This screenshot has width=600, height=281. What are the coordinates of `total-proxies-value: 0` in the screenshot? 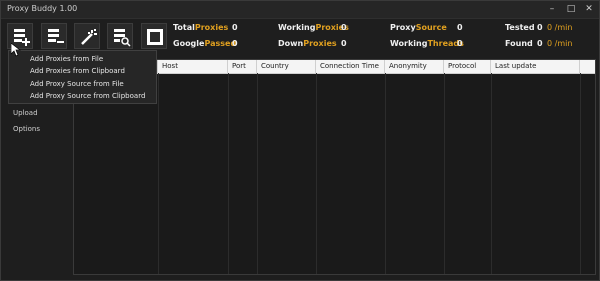 It's located at (235, 27).